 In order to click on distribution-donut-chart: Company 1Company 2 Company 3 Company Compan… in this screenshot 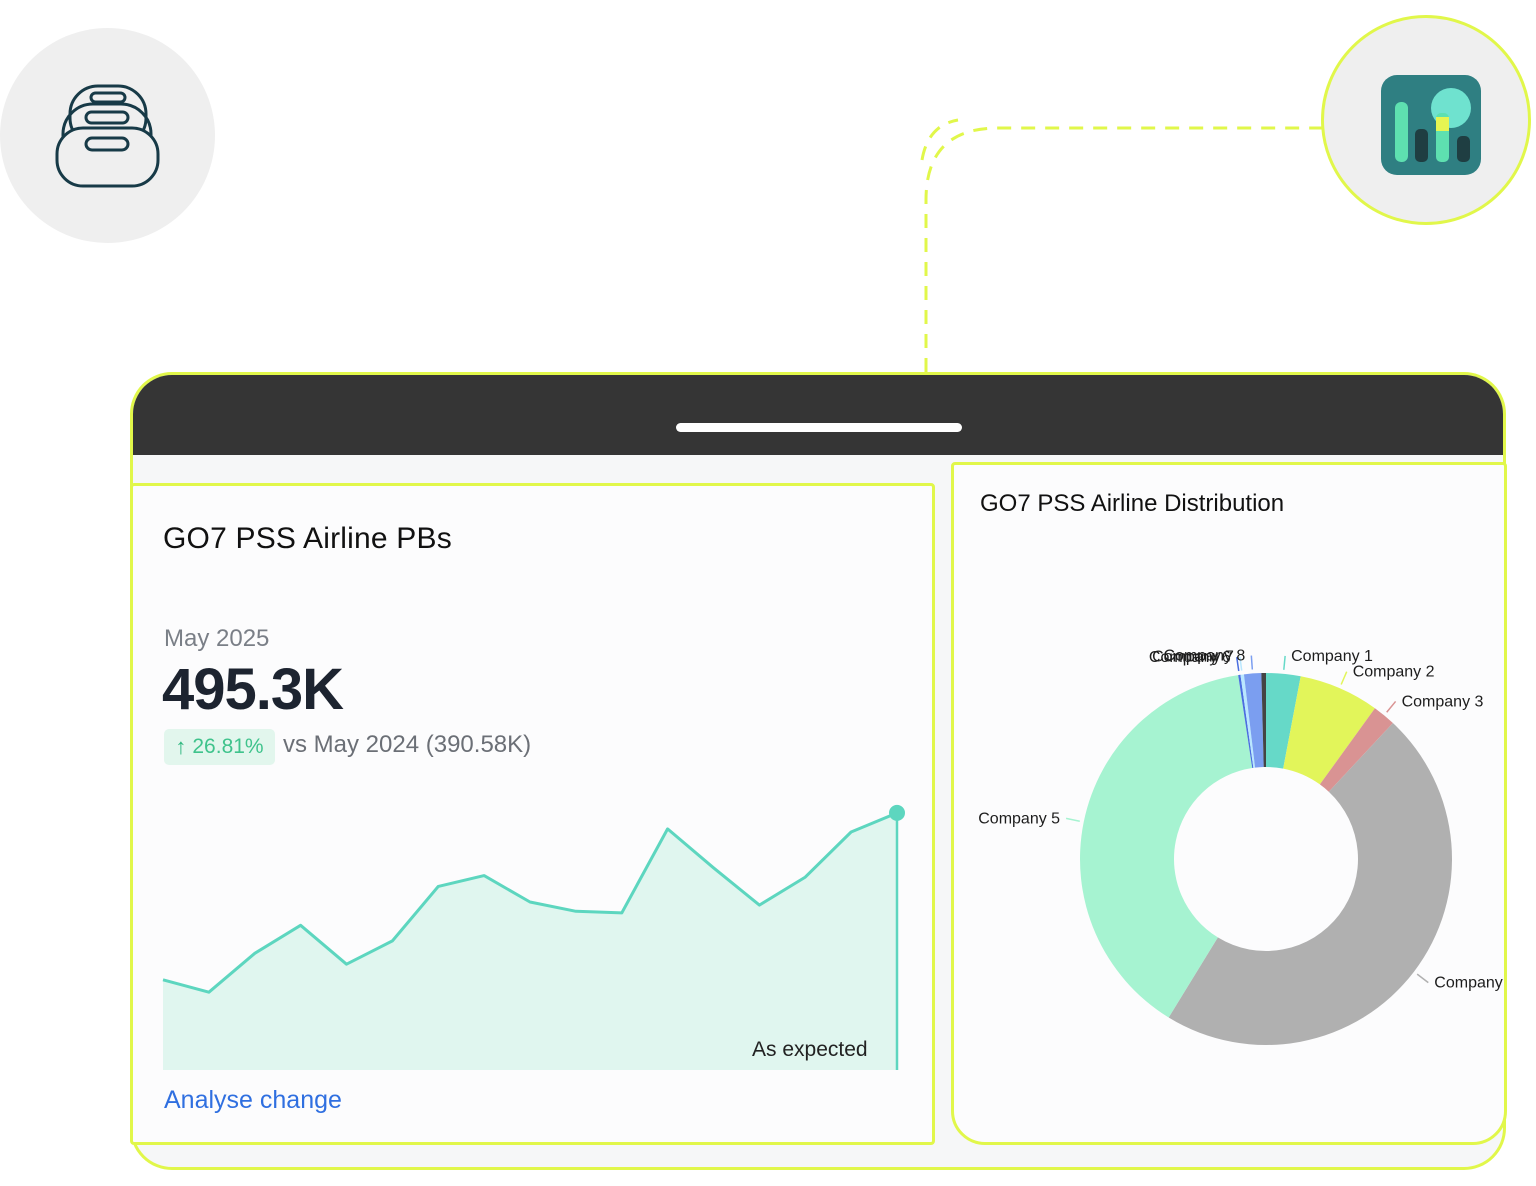, I will do `click(1240, 846)`.